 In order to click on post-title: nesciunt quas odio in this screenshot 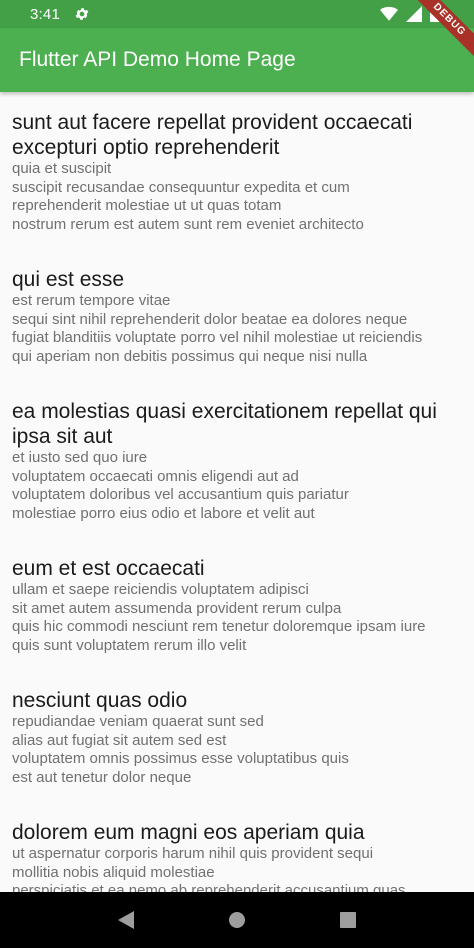, I will do `click(100, 700)`.